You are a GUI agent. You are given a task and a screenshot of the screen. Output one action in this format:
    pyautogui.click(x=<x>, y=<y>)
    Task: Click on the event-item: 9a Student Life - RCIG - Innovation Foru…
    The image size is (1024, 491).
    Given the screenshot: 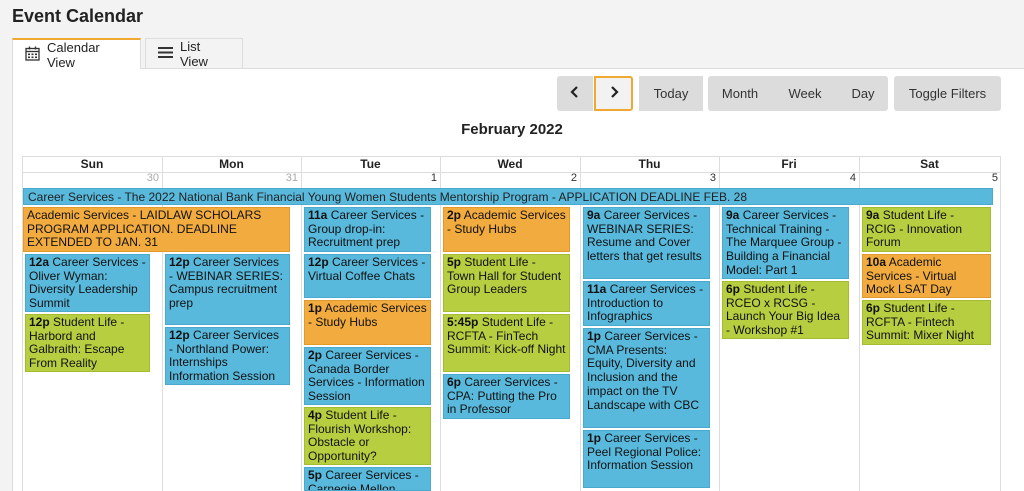 What is the action you would take?
    pyautogui.click(x=926, y=229)
    